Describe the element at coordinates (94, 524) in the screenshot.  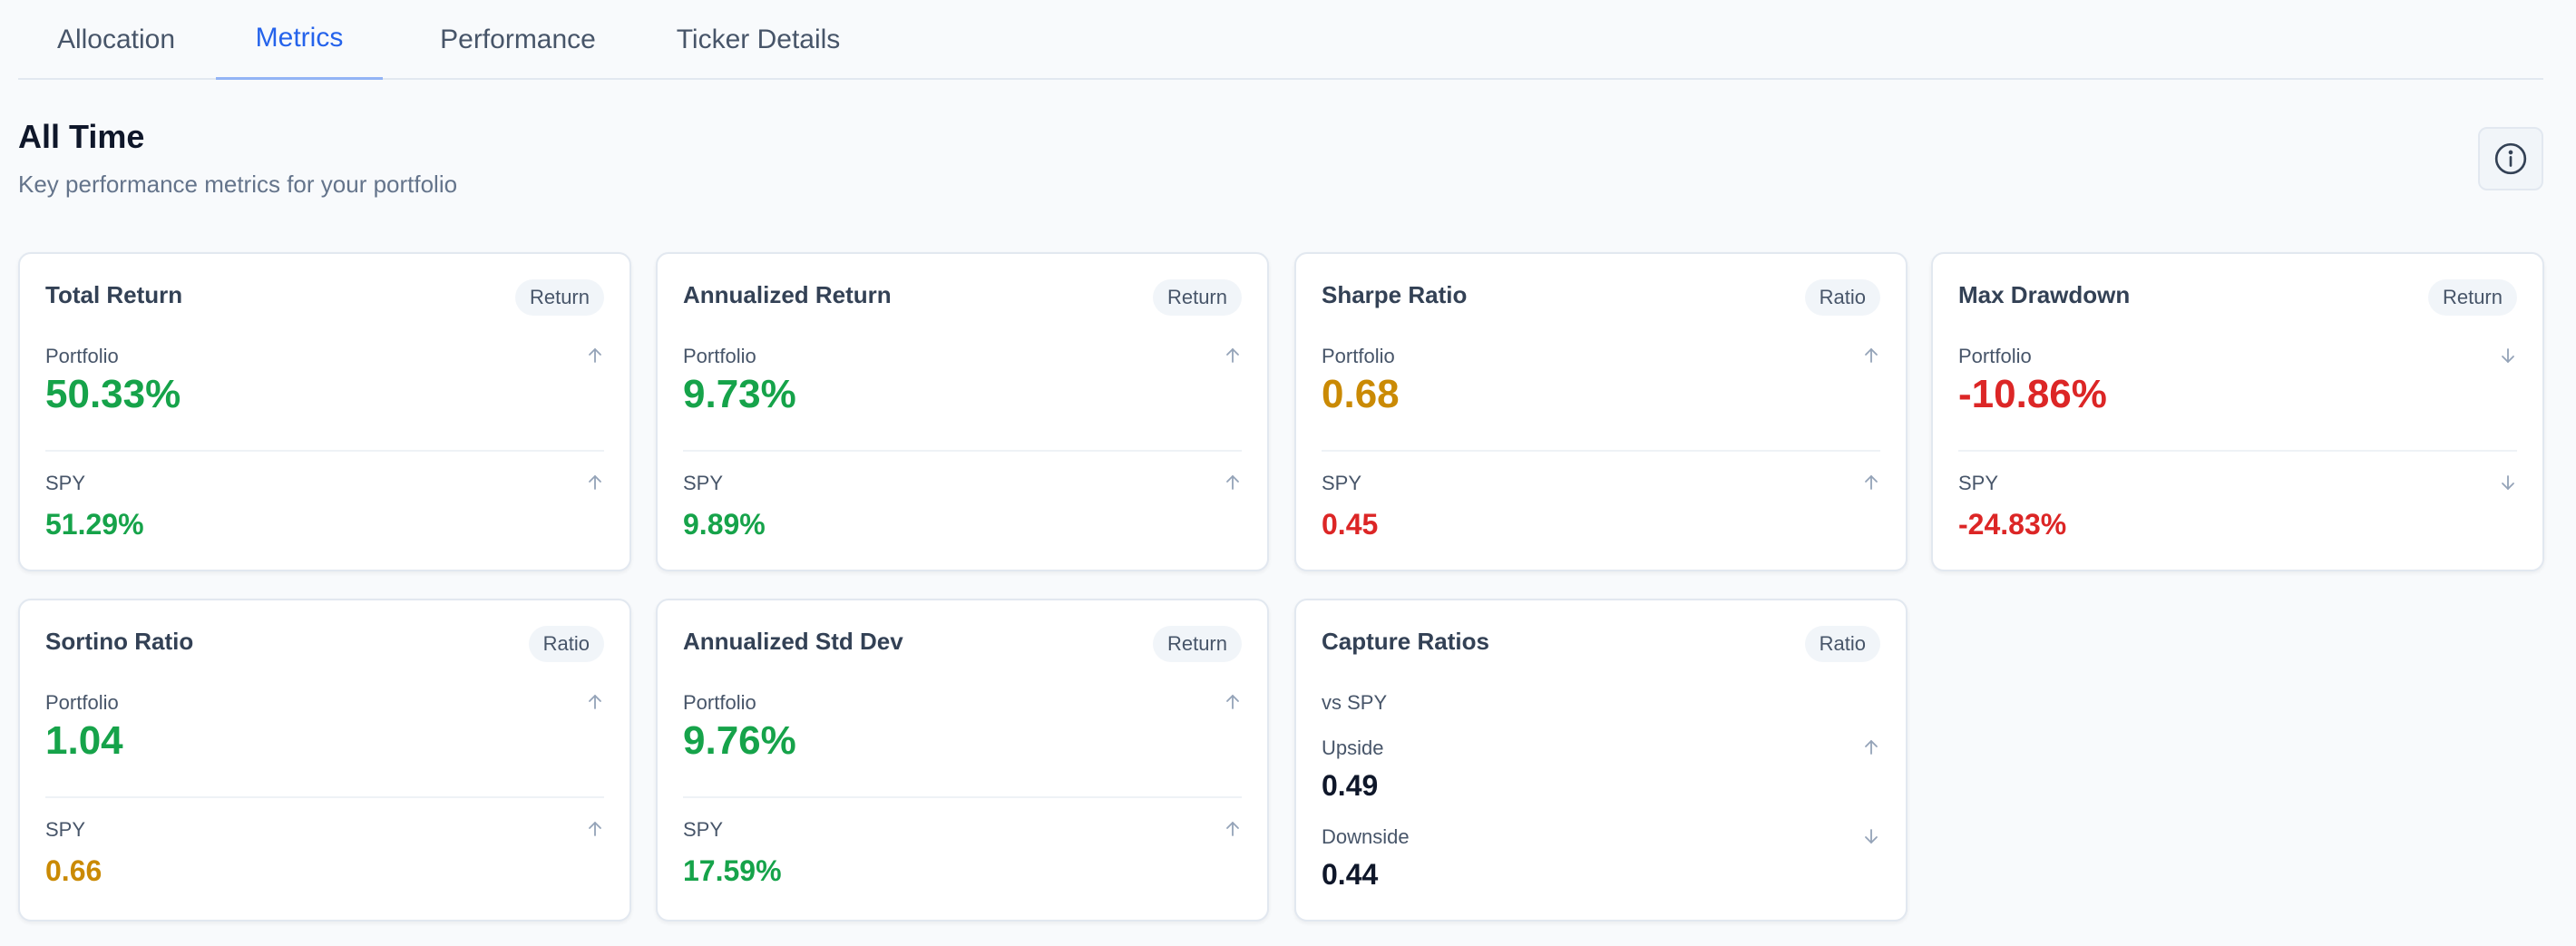
I see `spy-value: 51.29%` at that location.